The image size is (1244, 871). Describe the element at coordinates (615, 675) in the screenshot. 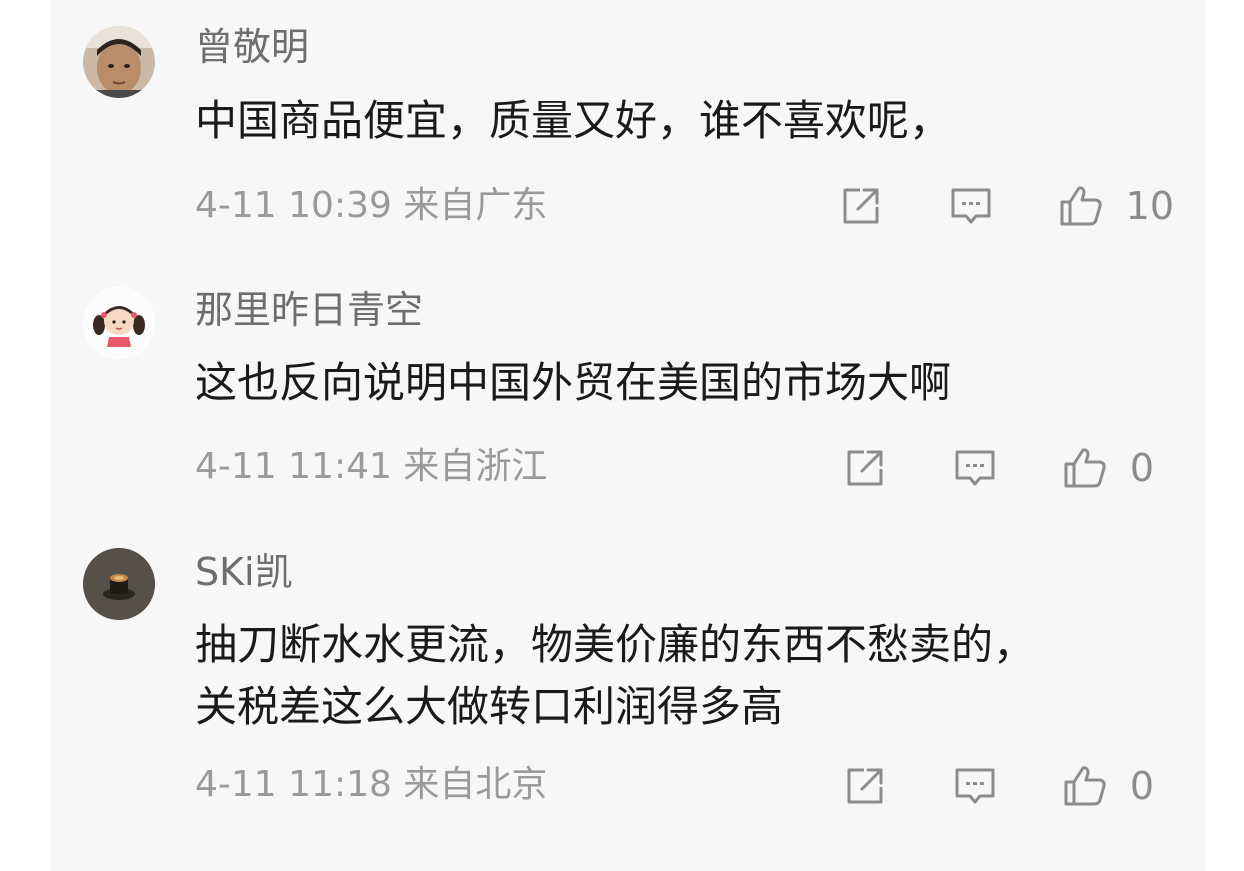

I see `comment-text: 抽刀断水水更流，物美价廉的东西不愁卖的， 关税差这么大做转口利润得多高` at that location.